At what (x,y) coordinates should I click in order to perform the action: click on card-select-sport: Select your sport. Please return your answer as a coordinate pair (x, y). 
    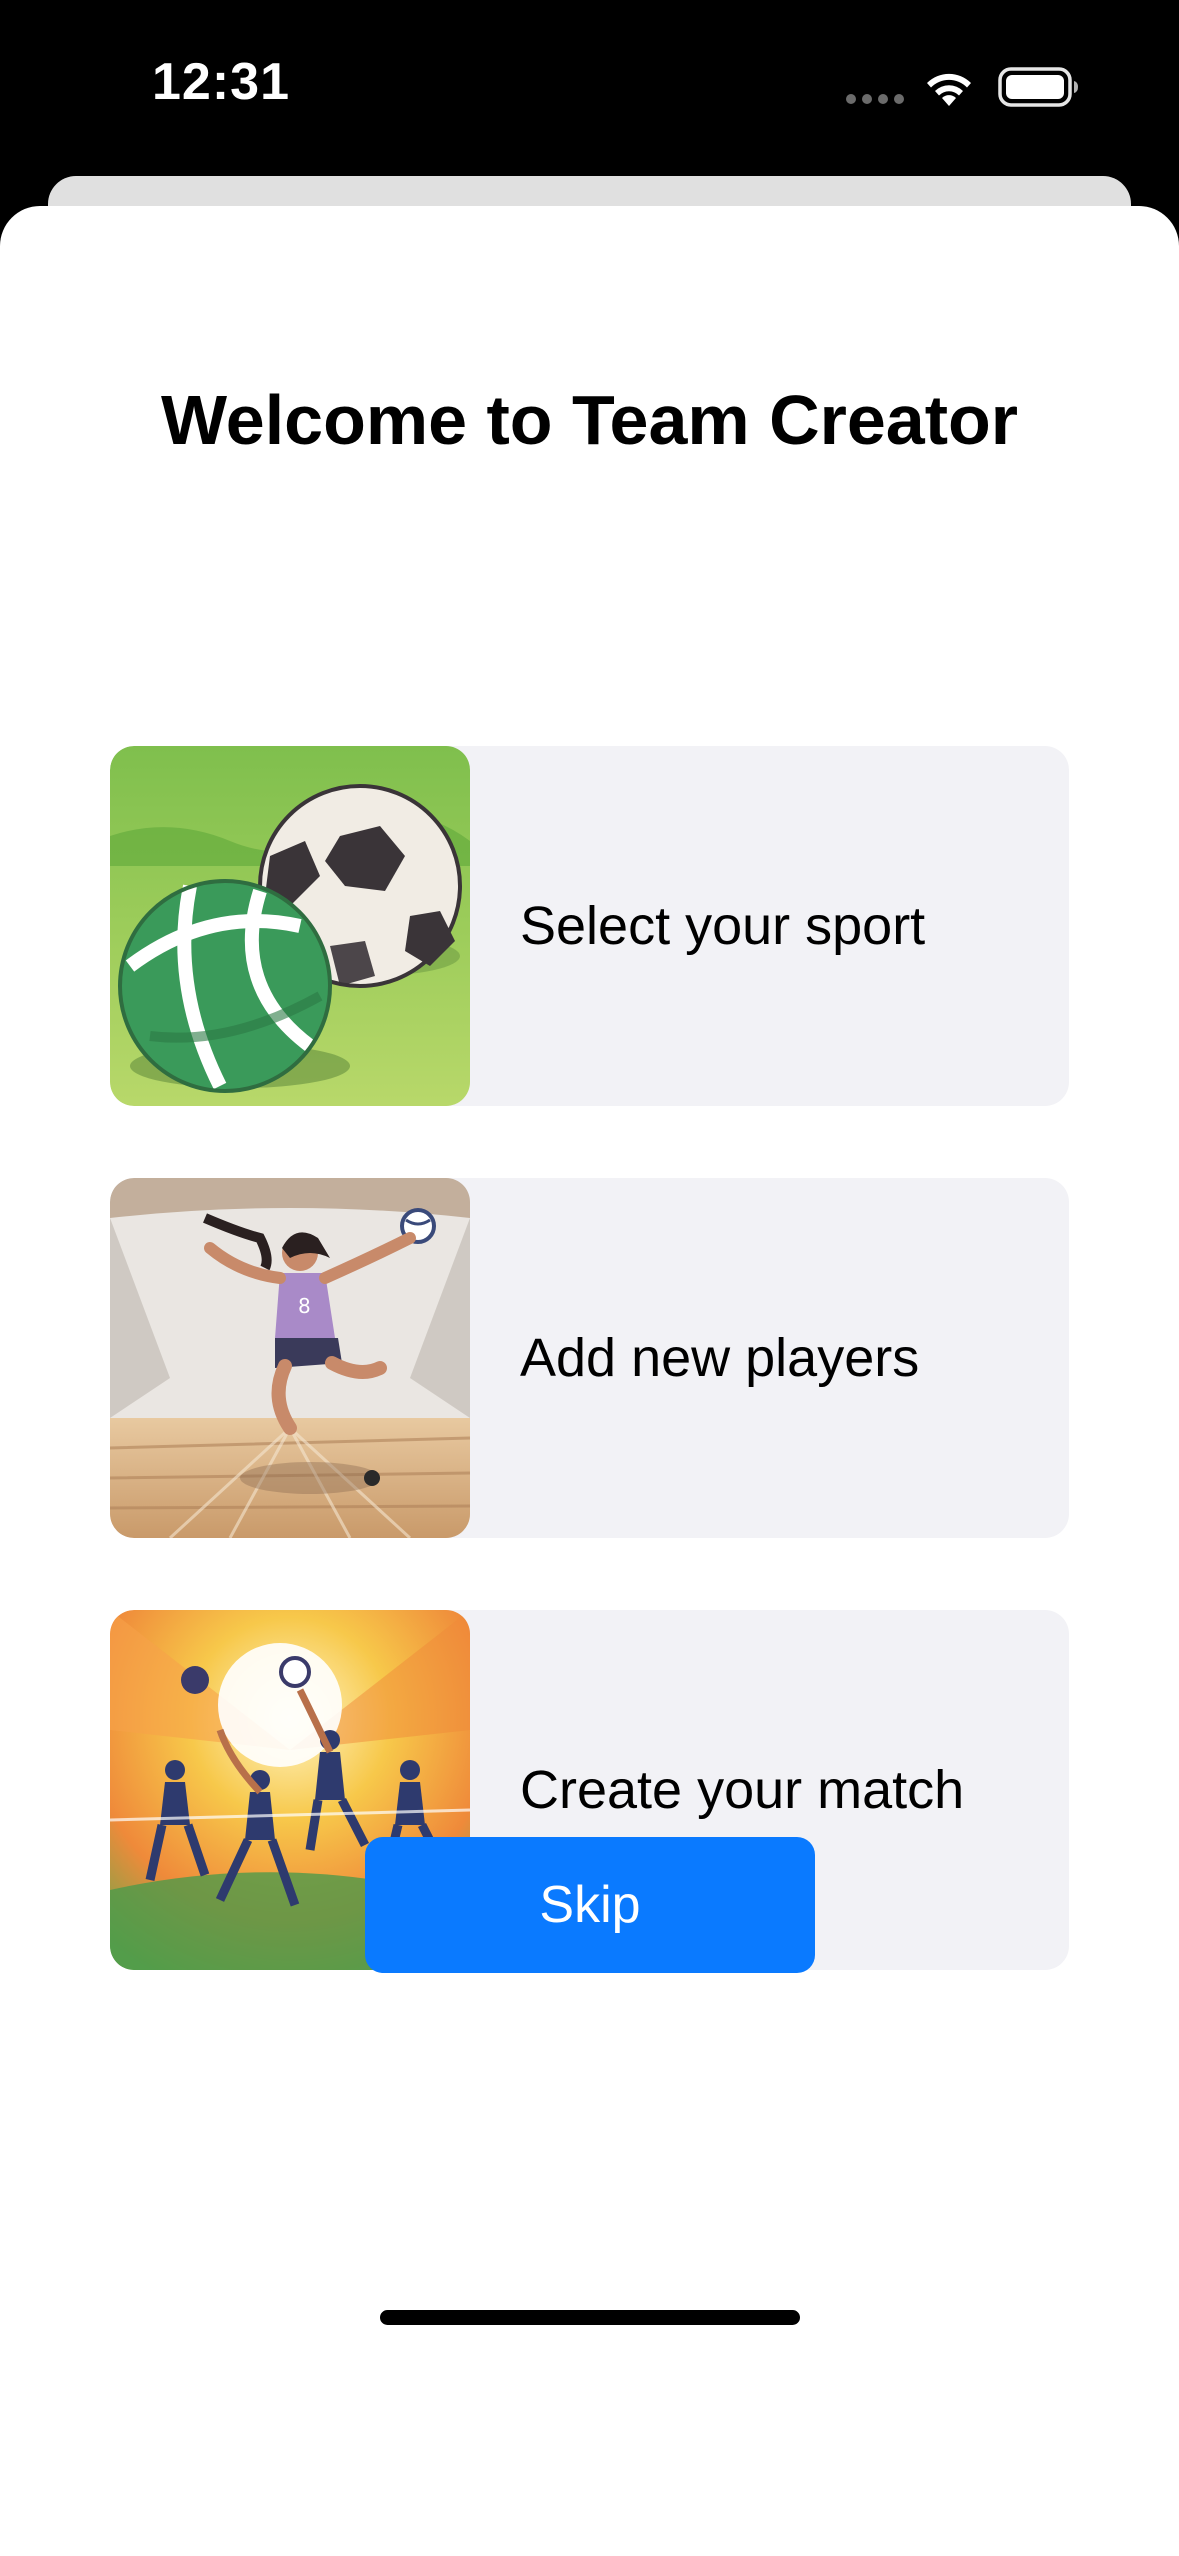
    Looking at the image, I should click on (589, 926).